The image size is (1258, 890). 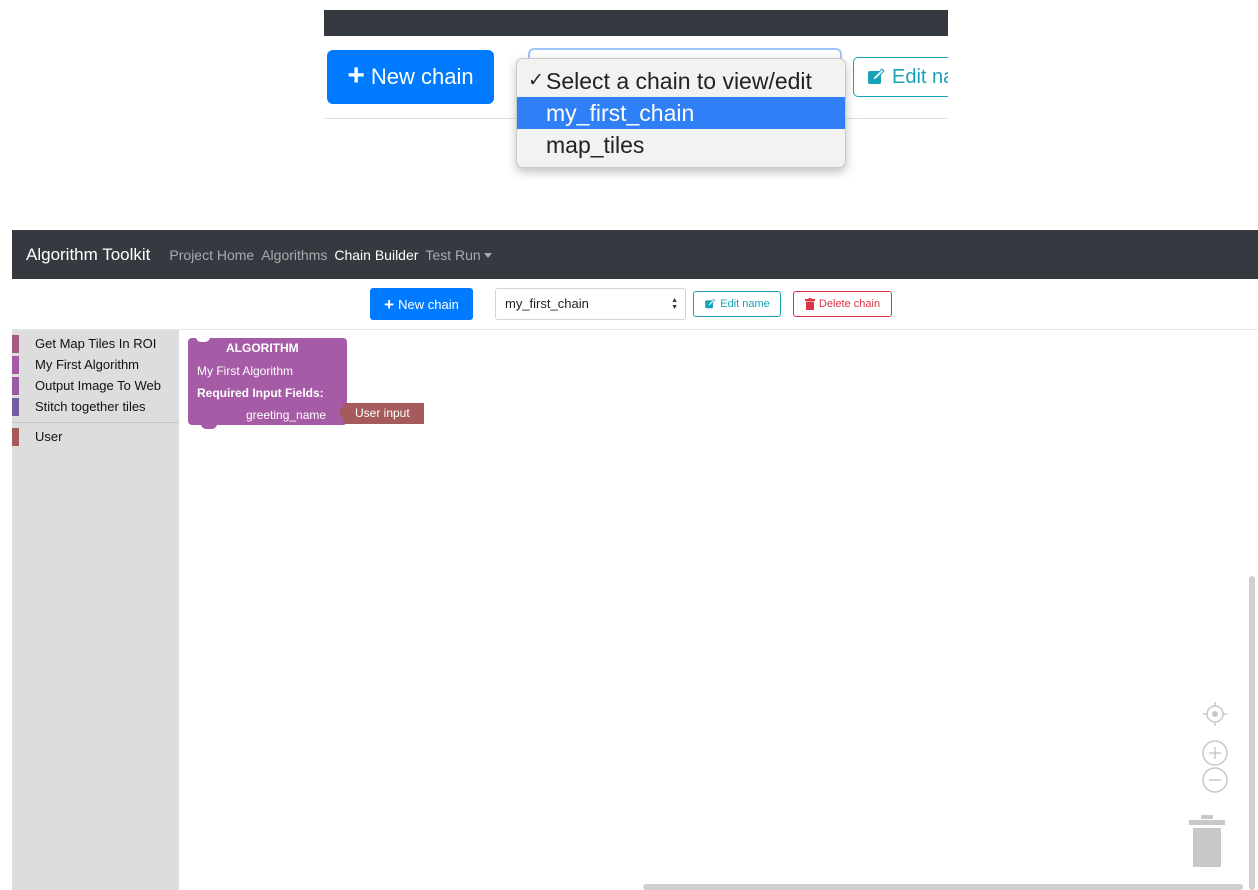 I want to click on checkmark-icon: ✓, so click(x=536, y=80).